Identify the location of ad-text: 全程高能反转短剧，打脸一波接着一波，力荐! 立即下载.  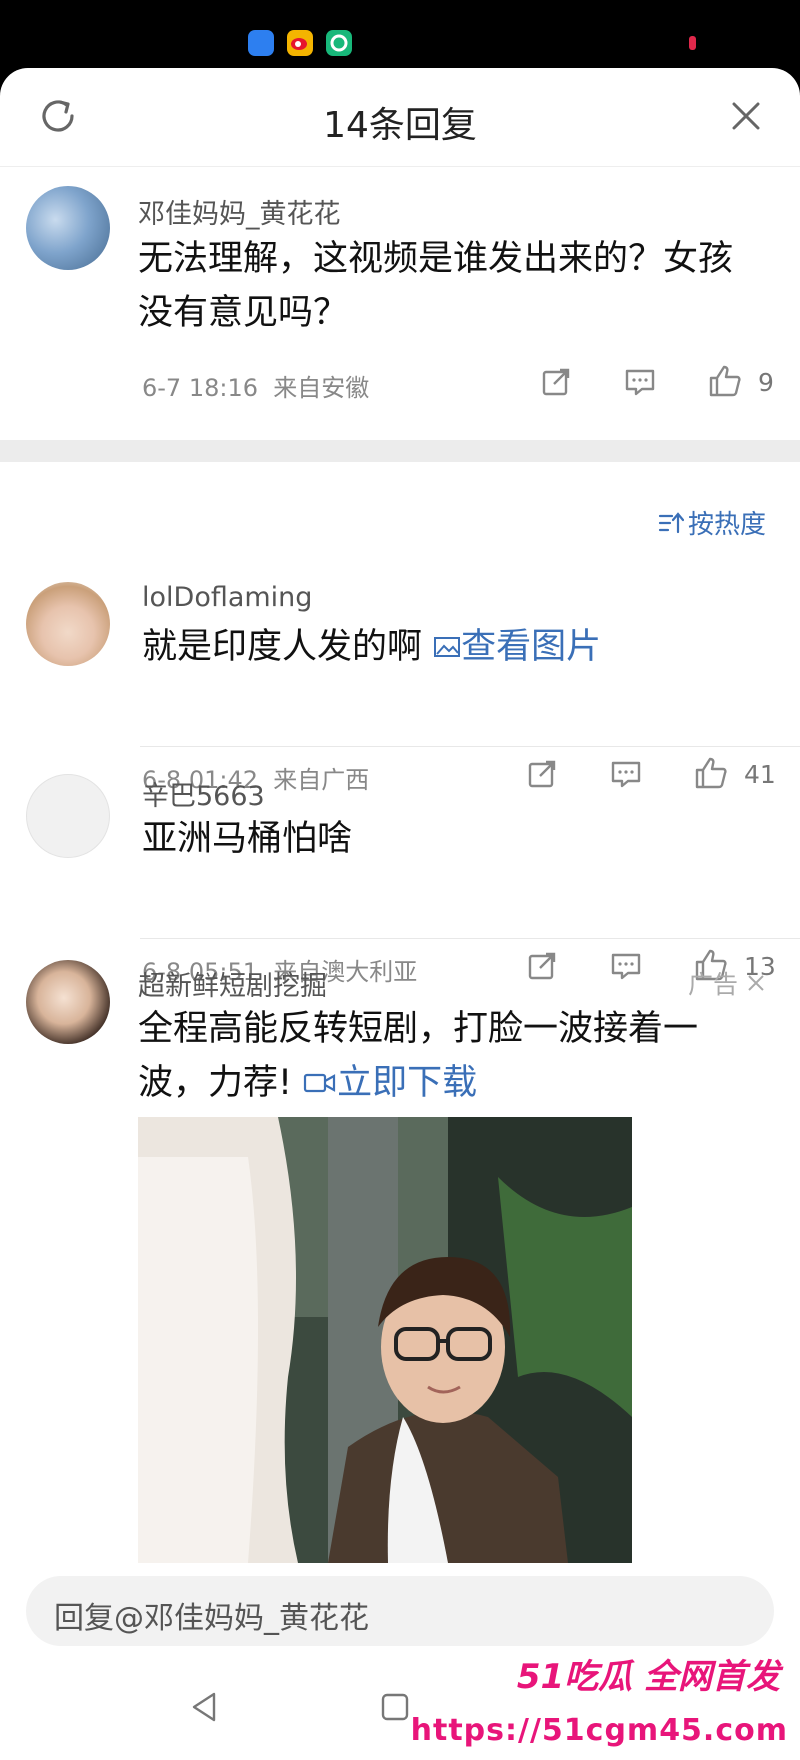
(448, 1056).